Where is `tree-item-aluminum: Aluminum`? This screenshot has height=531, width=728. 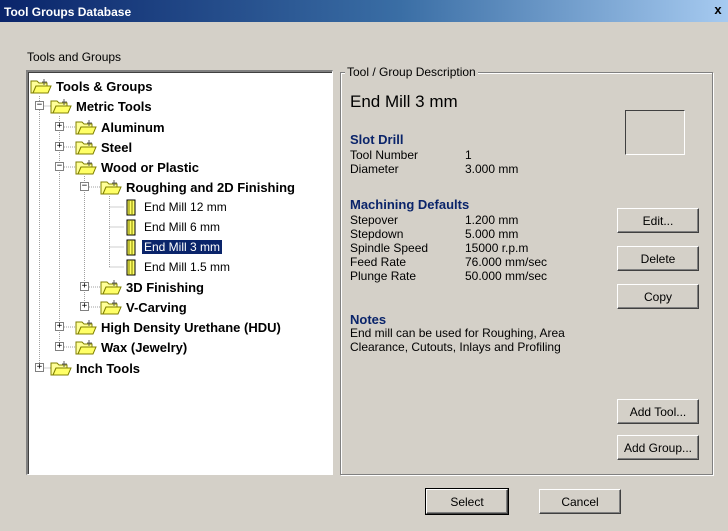 tree-item-aluminum: Aluminum is located at coordinates (121, 127).